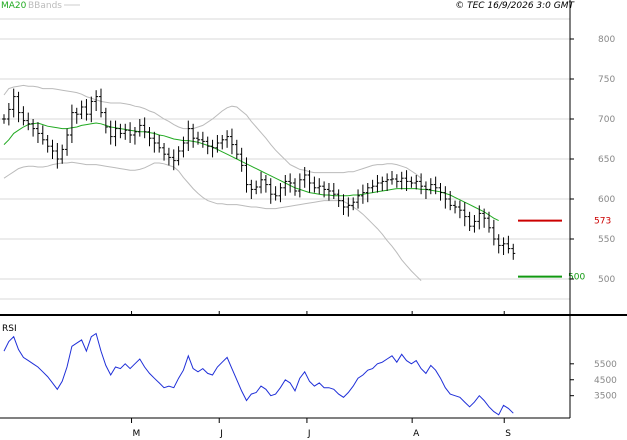 The height and width of the screenshot is (440, 627). Describe the element at coordinates (576, 278) in the screenshot. I see `support-label: 500` at that location.